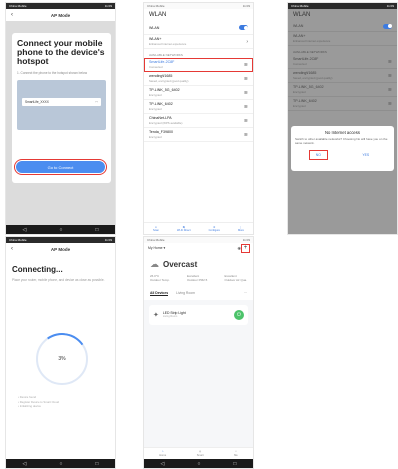 This screenshot has height=469, width=398. I want to click on wlan-plus-row: WLAN+ Enhanced Internet experience, so click(342, 39).